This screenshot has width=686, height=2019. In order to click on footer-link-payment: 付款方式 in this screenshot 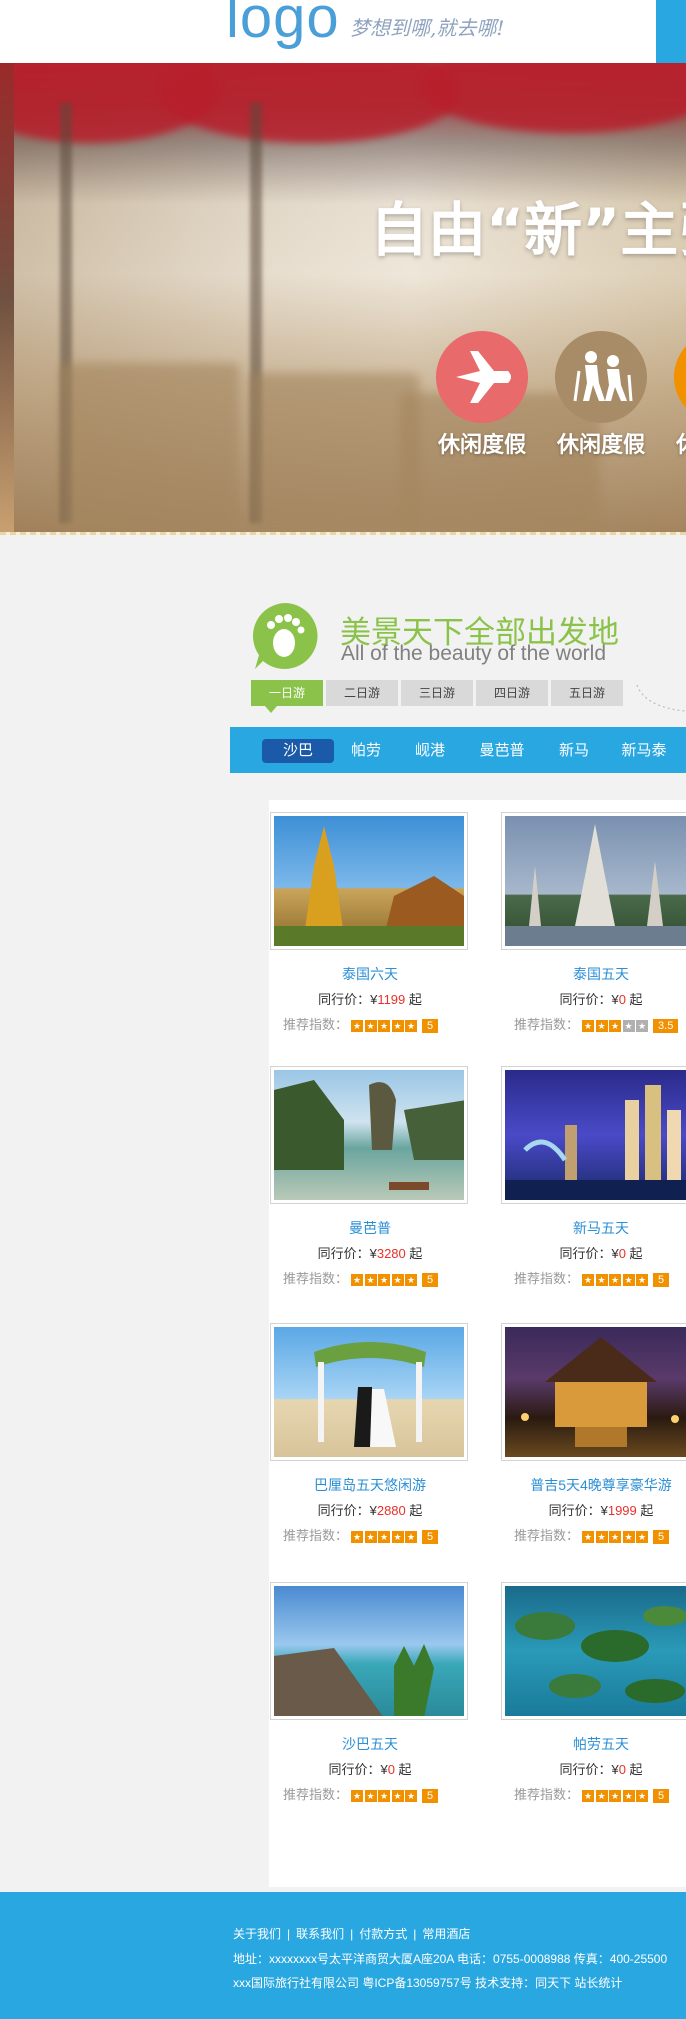, I will do `click(383, 1934)`.